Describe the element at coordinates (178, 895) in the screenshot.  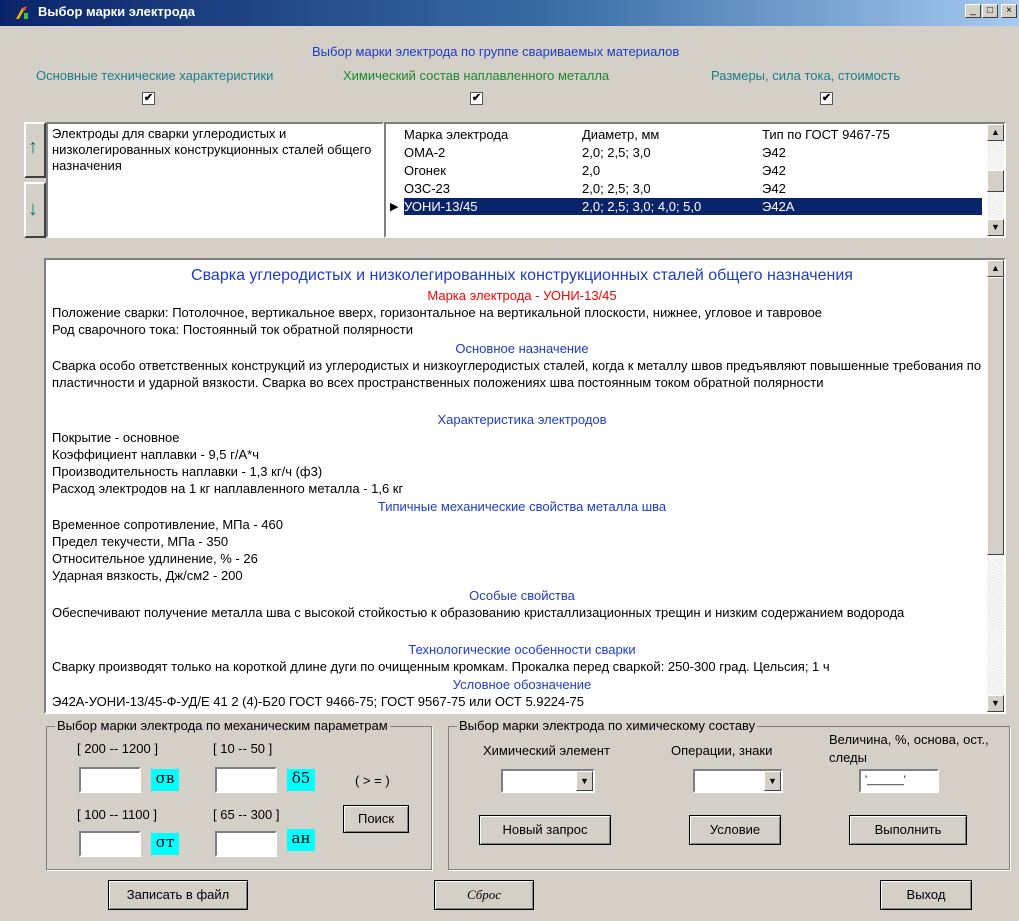
I see `save-to-file-button: Записать в файл` at that location.